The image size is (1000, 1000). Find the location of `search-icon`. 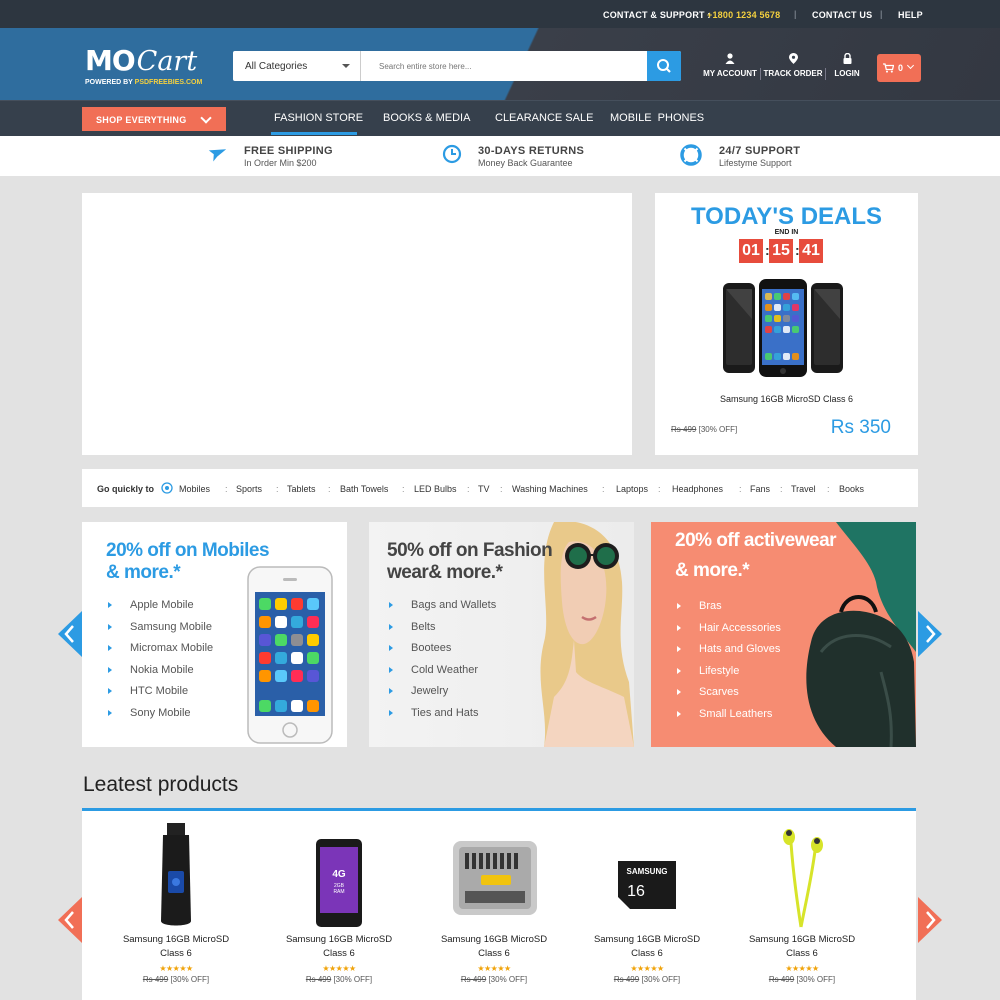

search-icon is located at coordinates (664, 66).